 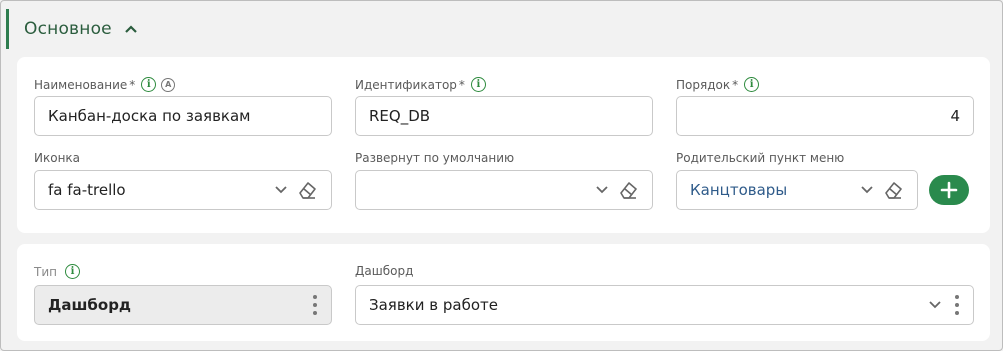 What do you see at coordinates (81, 84) in the screenshot?
I see `name-label-text: Наименование` at bounding box center [81, 84].